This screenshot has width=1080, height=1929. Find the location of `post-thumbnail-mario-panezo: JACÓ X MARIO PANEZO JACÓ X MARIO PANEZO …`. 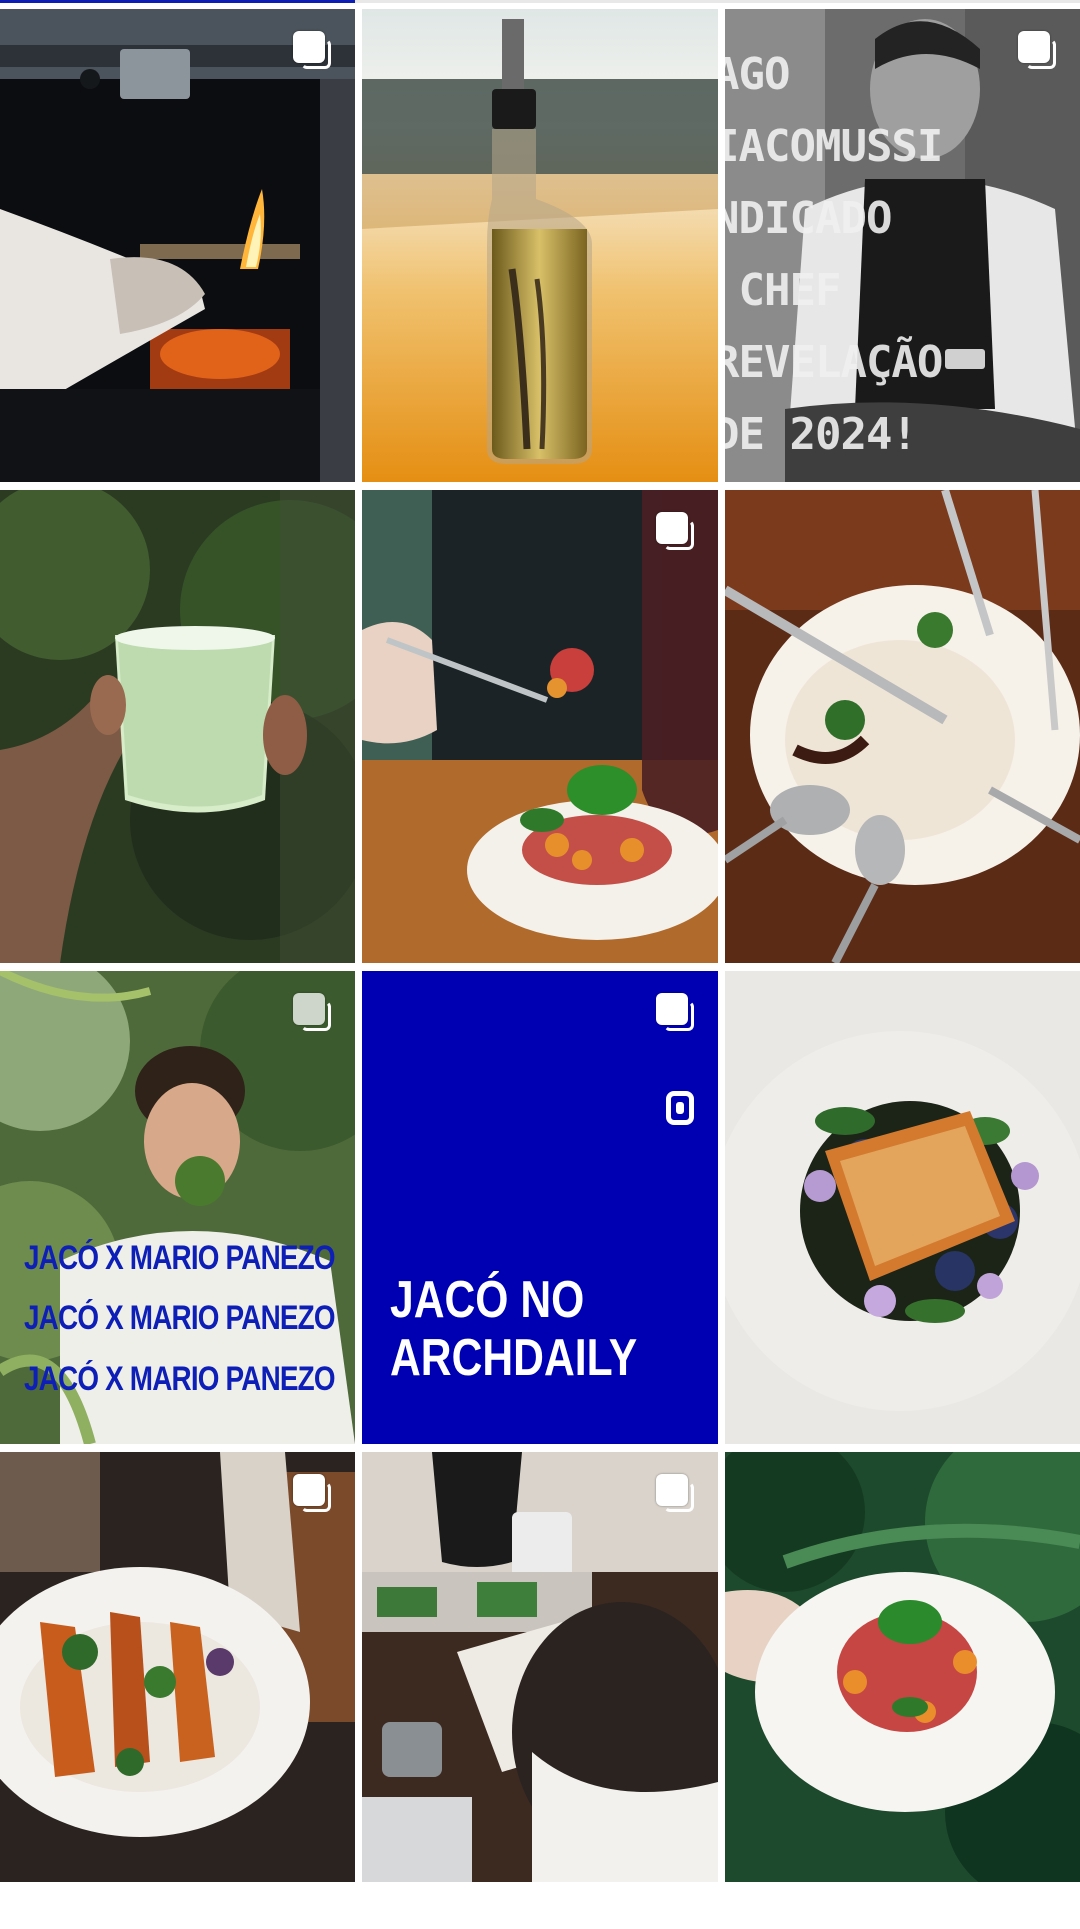

post-thumbnail-mario-panezo: JACÓ X MARIO PANEZO JACÓ X MARIO PANEZO … is located at coordinates (177, 1207).